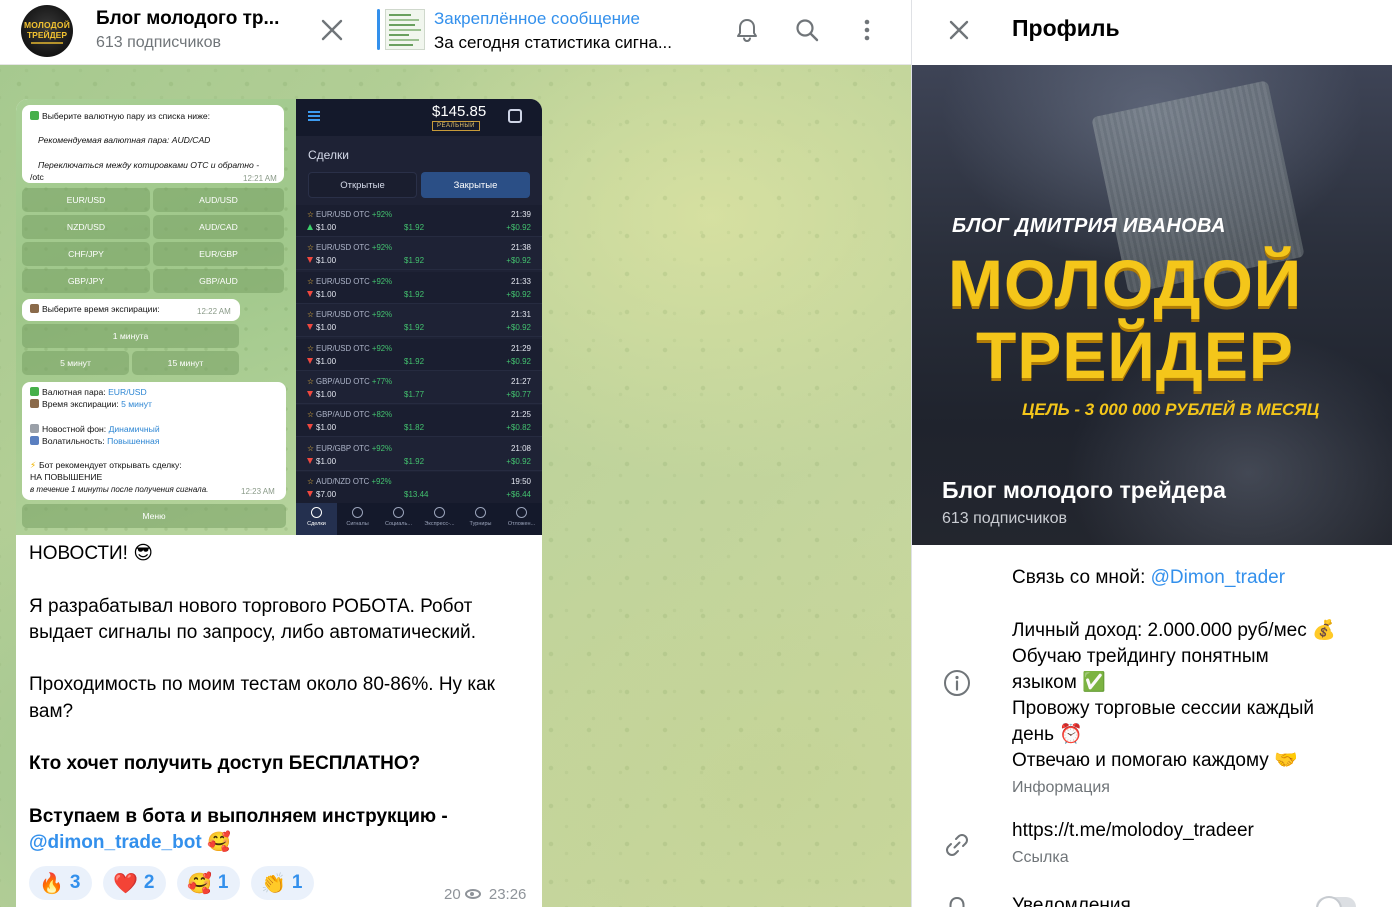 This screenshot has width=1392, height=907. What do you see at coordinates (47, 31) in the screenshot?
I see `channel-avatar: МОЛОДОЙ ТРЕЙДЕР` at bounding box center [47, 31].